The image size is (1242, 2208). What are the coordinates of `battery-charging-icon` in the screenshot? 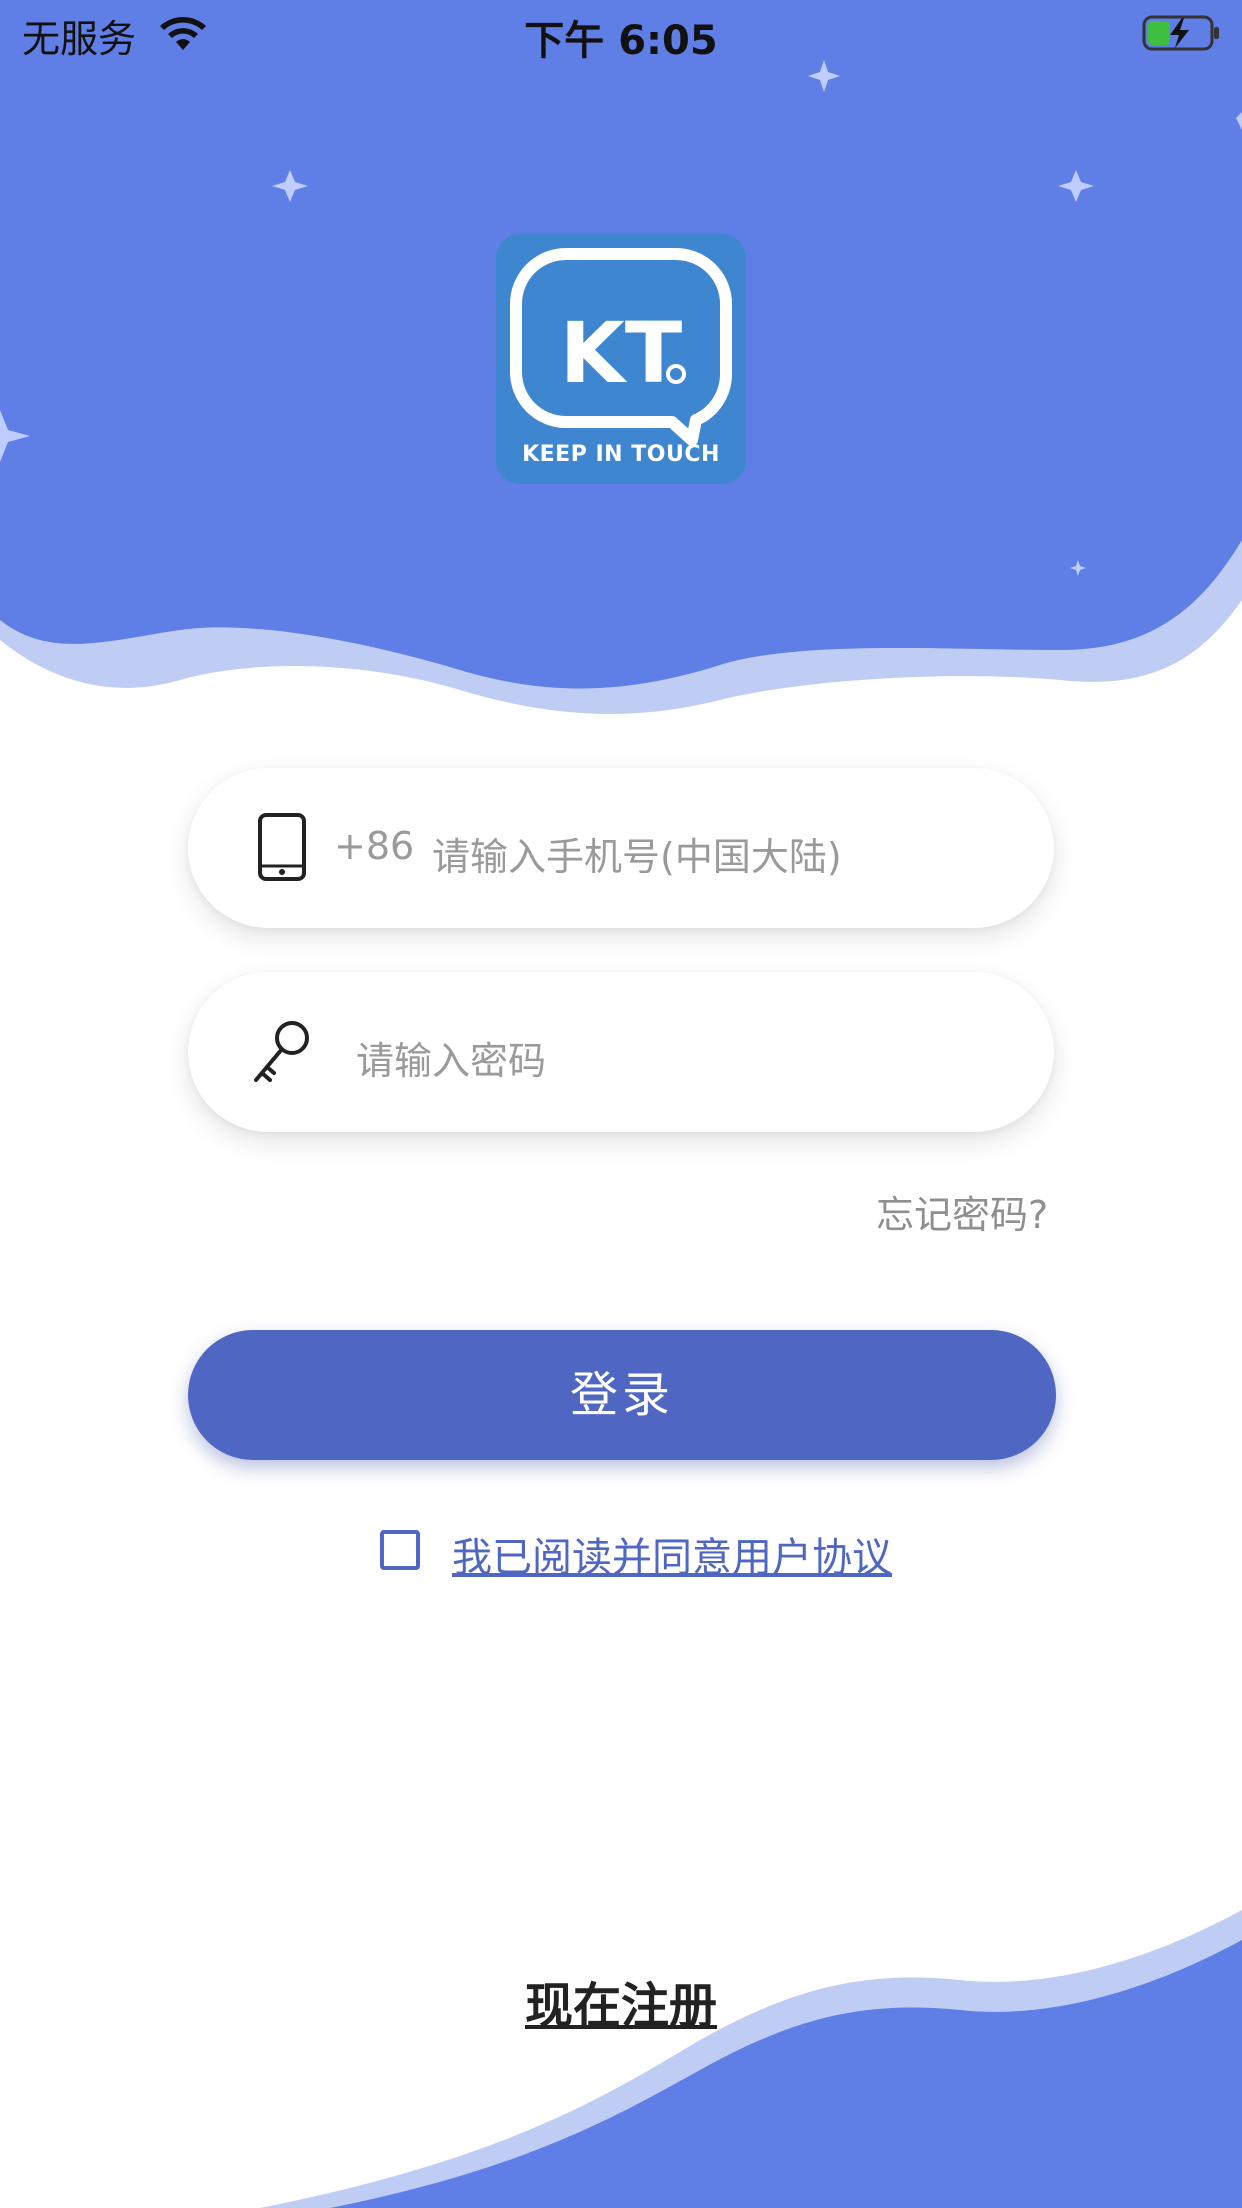 It's located at (1180, 33).